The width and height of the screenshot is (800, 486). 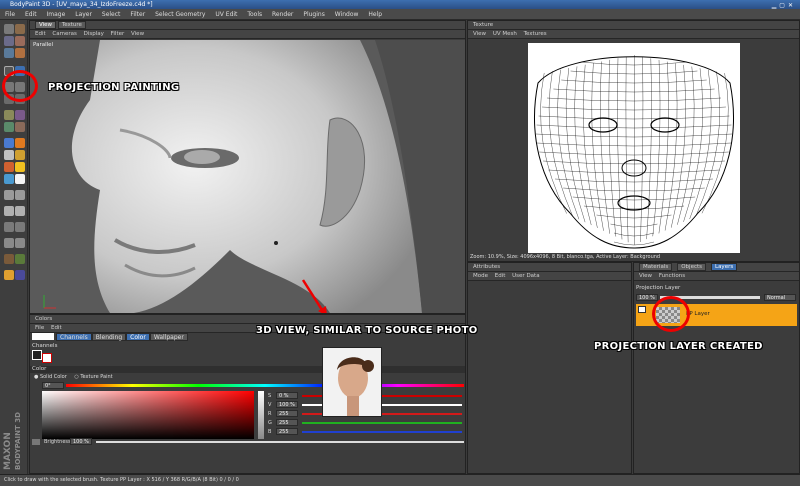 What do you see at coordinates (9, 179) in the screenshot?
I see `gradient-icon` at bounding box center [9, 179].